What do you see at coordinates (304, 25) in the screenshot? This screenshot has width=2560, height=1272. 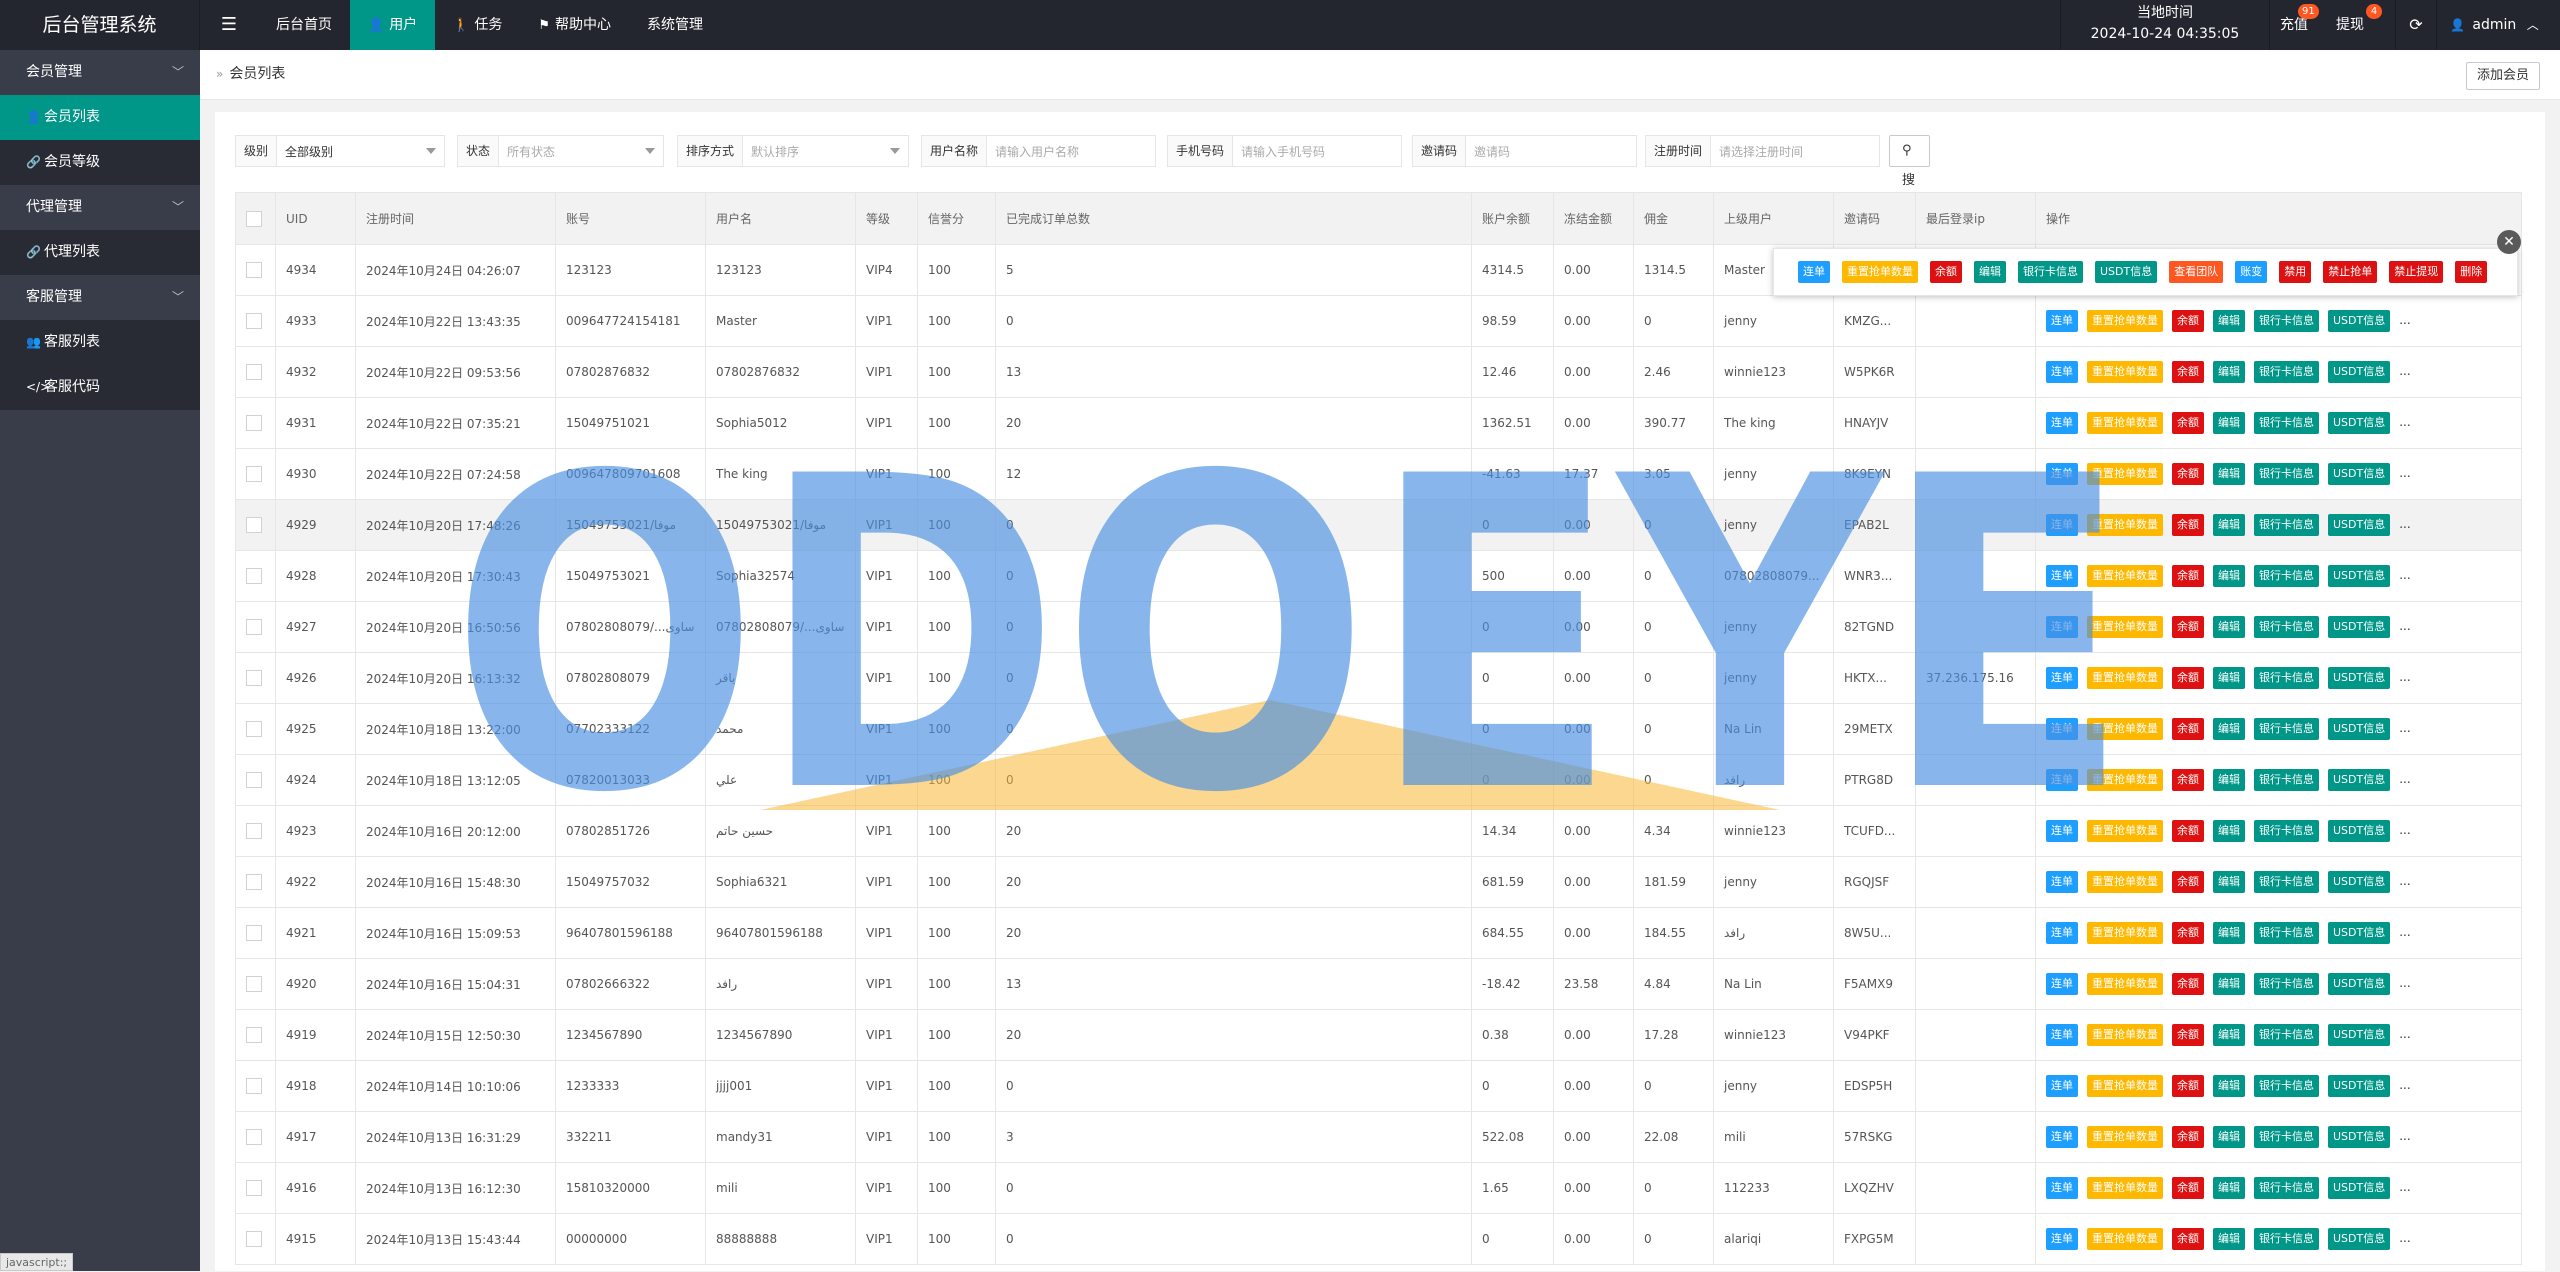 I see `topnav-item: 后台首页` at bounding box center [304, 25].